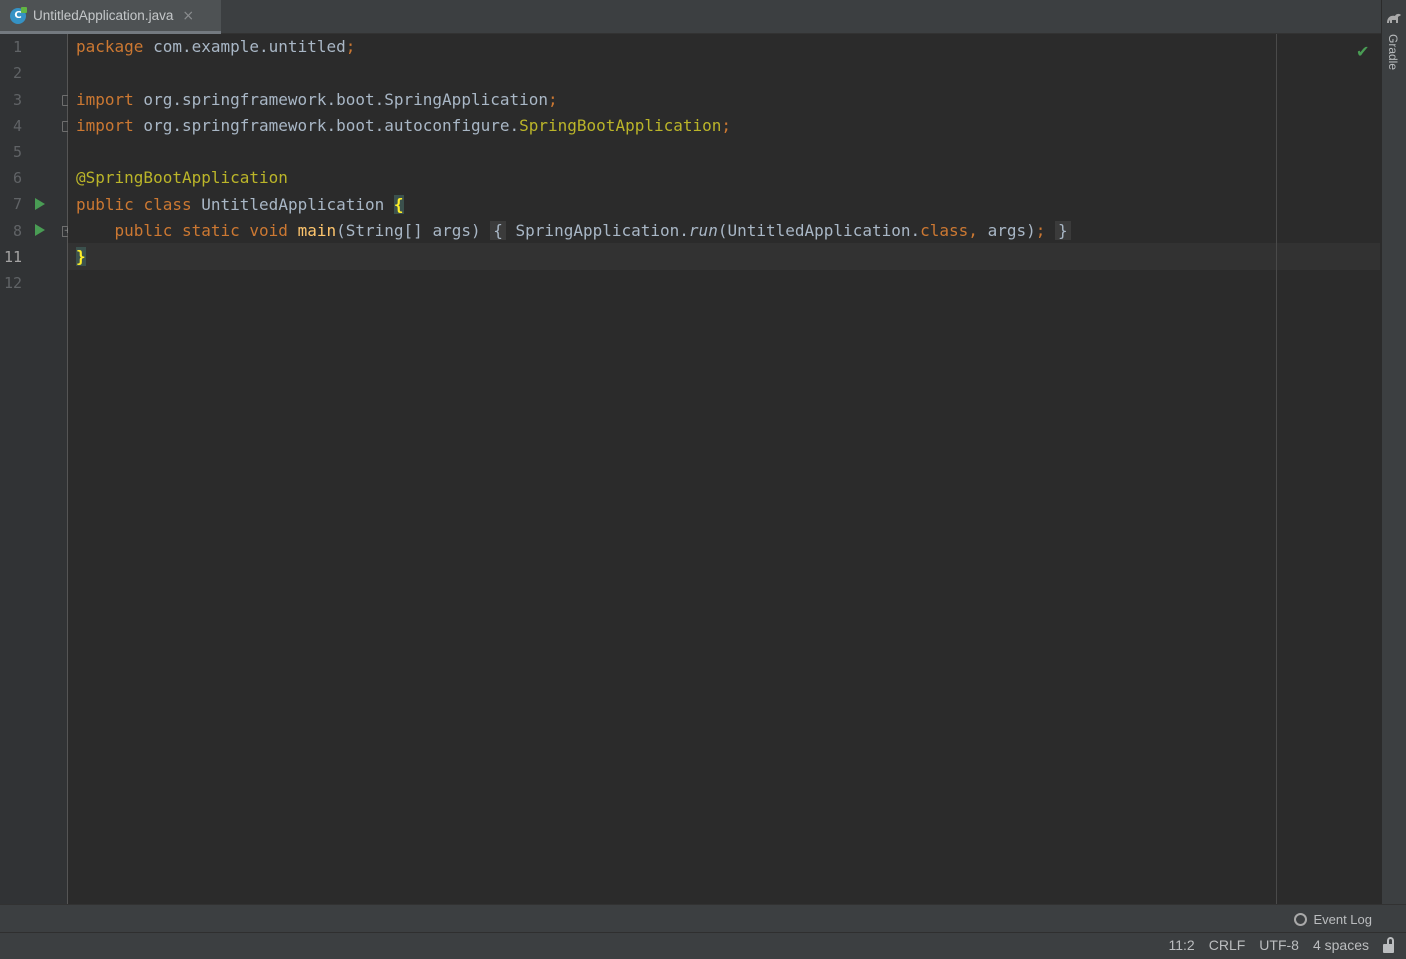 The image size is (1406, 959). I want to click on method-name: main, so click(317, 230).